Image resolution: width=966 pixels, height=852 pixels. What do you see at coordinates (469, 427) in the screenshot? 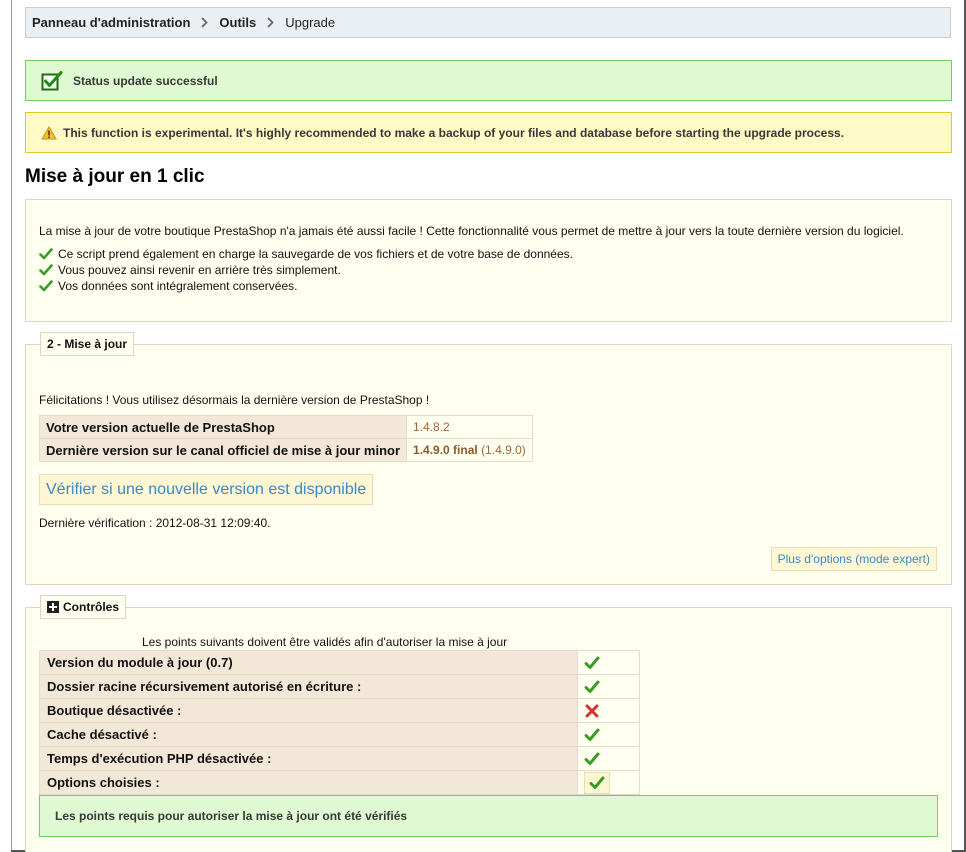
I see `current-version-value: 1.4.8.2` at bounding box center [469, 427].